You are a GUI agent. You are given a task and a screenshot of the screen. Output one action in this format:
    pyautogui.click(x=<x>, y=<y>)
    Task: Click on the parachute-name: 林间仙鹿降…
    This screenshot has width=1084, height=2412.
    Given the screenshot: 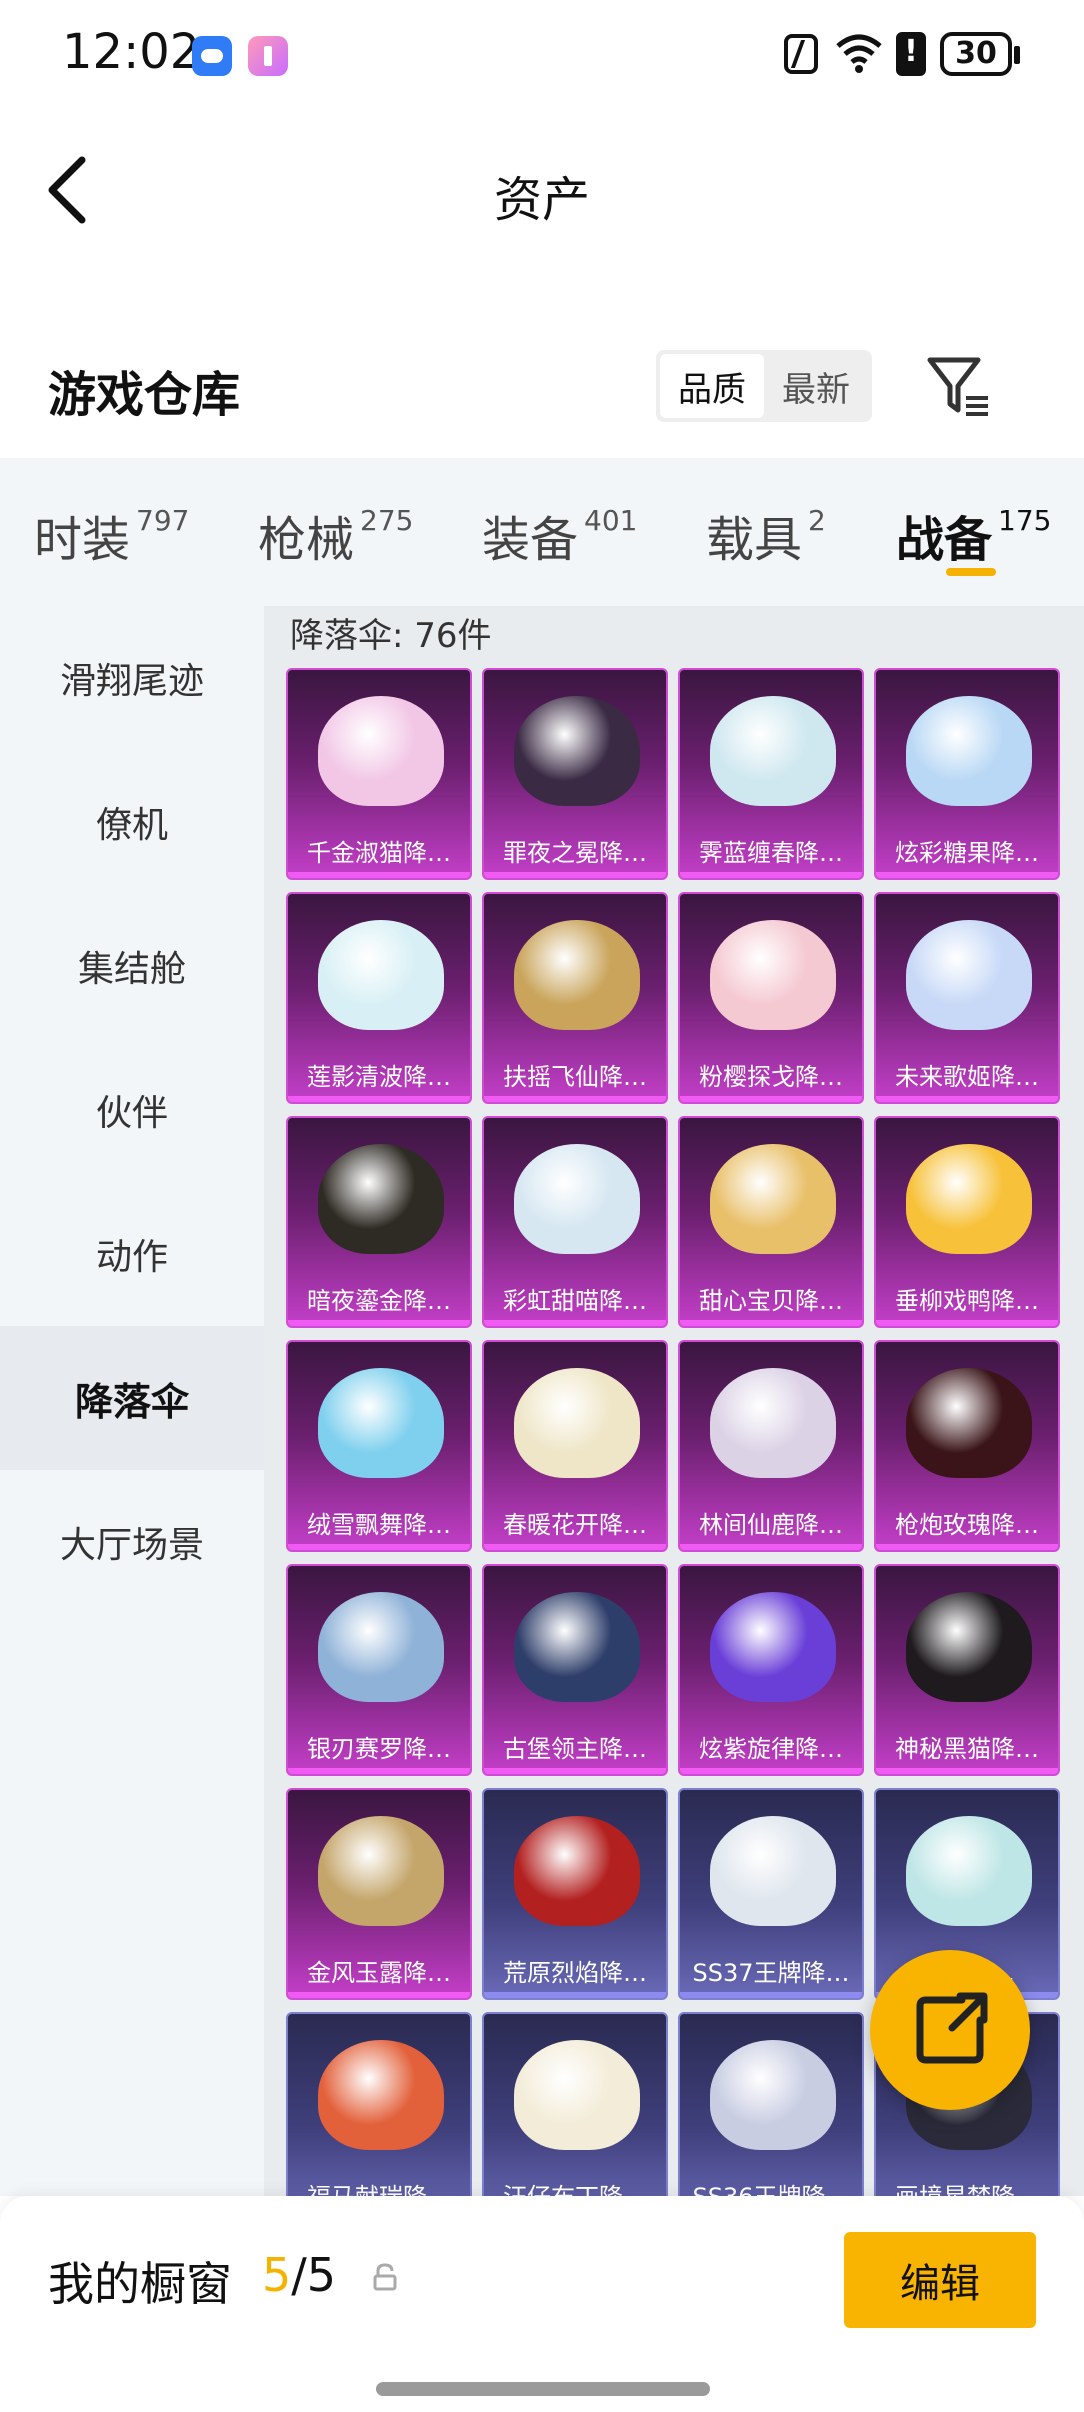 What is the action you would take?
    pyautogui.click(x=771, y=1525)
    